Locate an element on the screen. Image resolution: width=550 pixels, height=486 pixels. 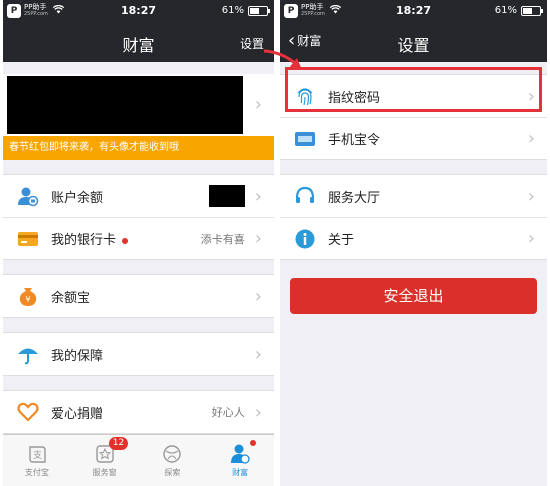
row-label: 余额宝 is located at coordinates (71, 298).